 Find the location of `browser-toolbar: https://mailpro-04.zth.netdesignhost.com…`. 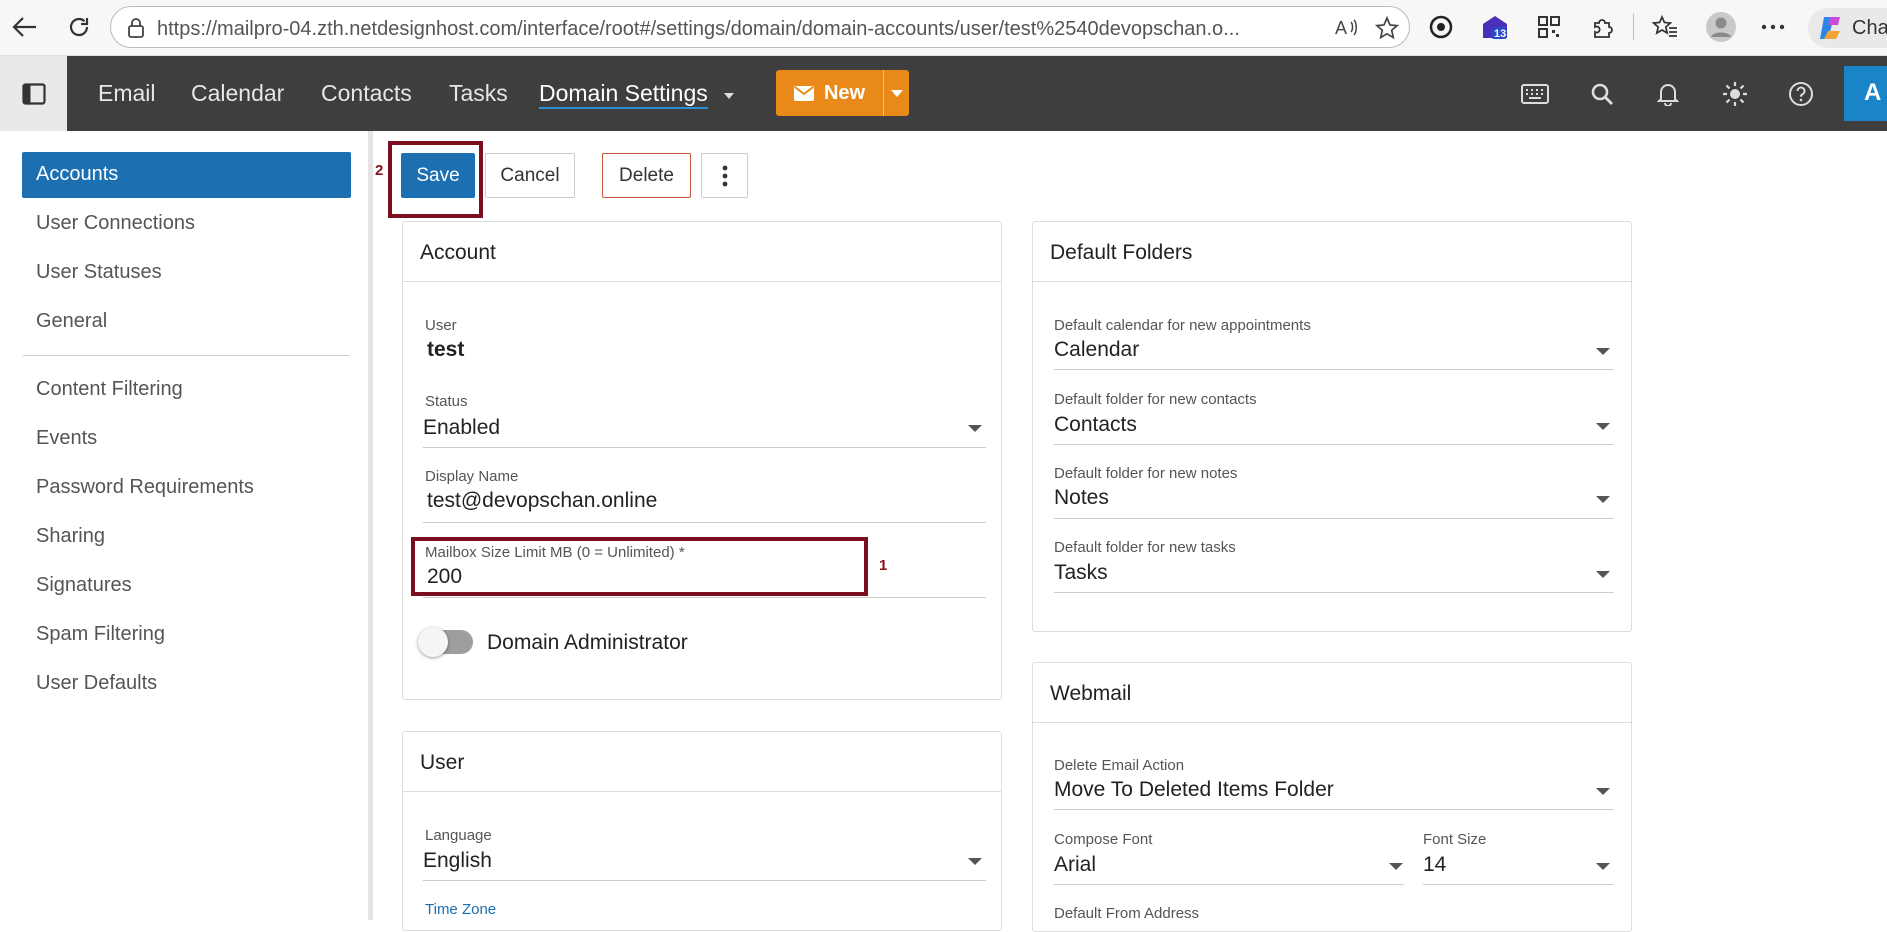

browser-toolbar: https://mailpro-04.zth.netdesignhost.com… is located at coordinates (943, 28).